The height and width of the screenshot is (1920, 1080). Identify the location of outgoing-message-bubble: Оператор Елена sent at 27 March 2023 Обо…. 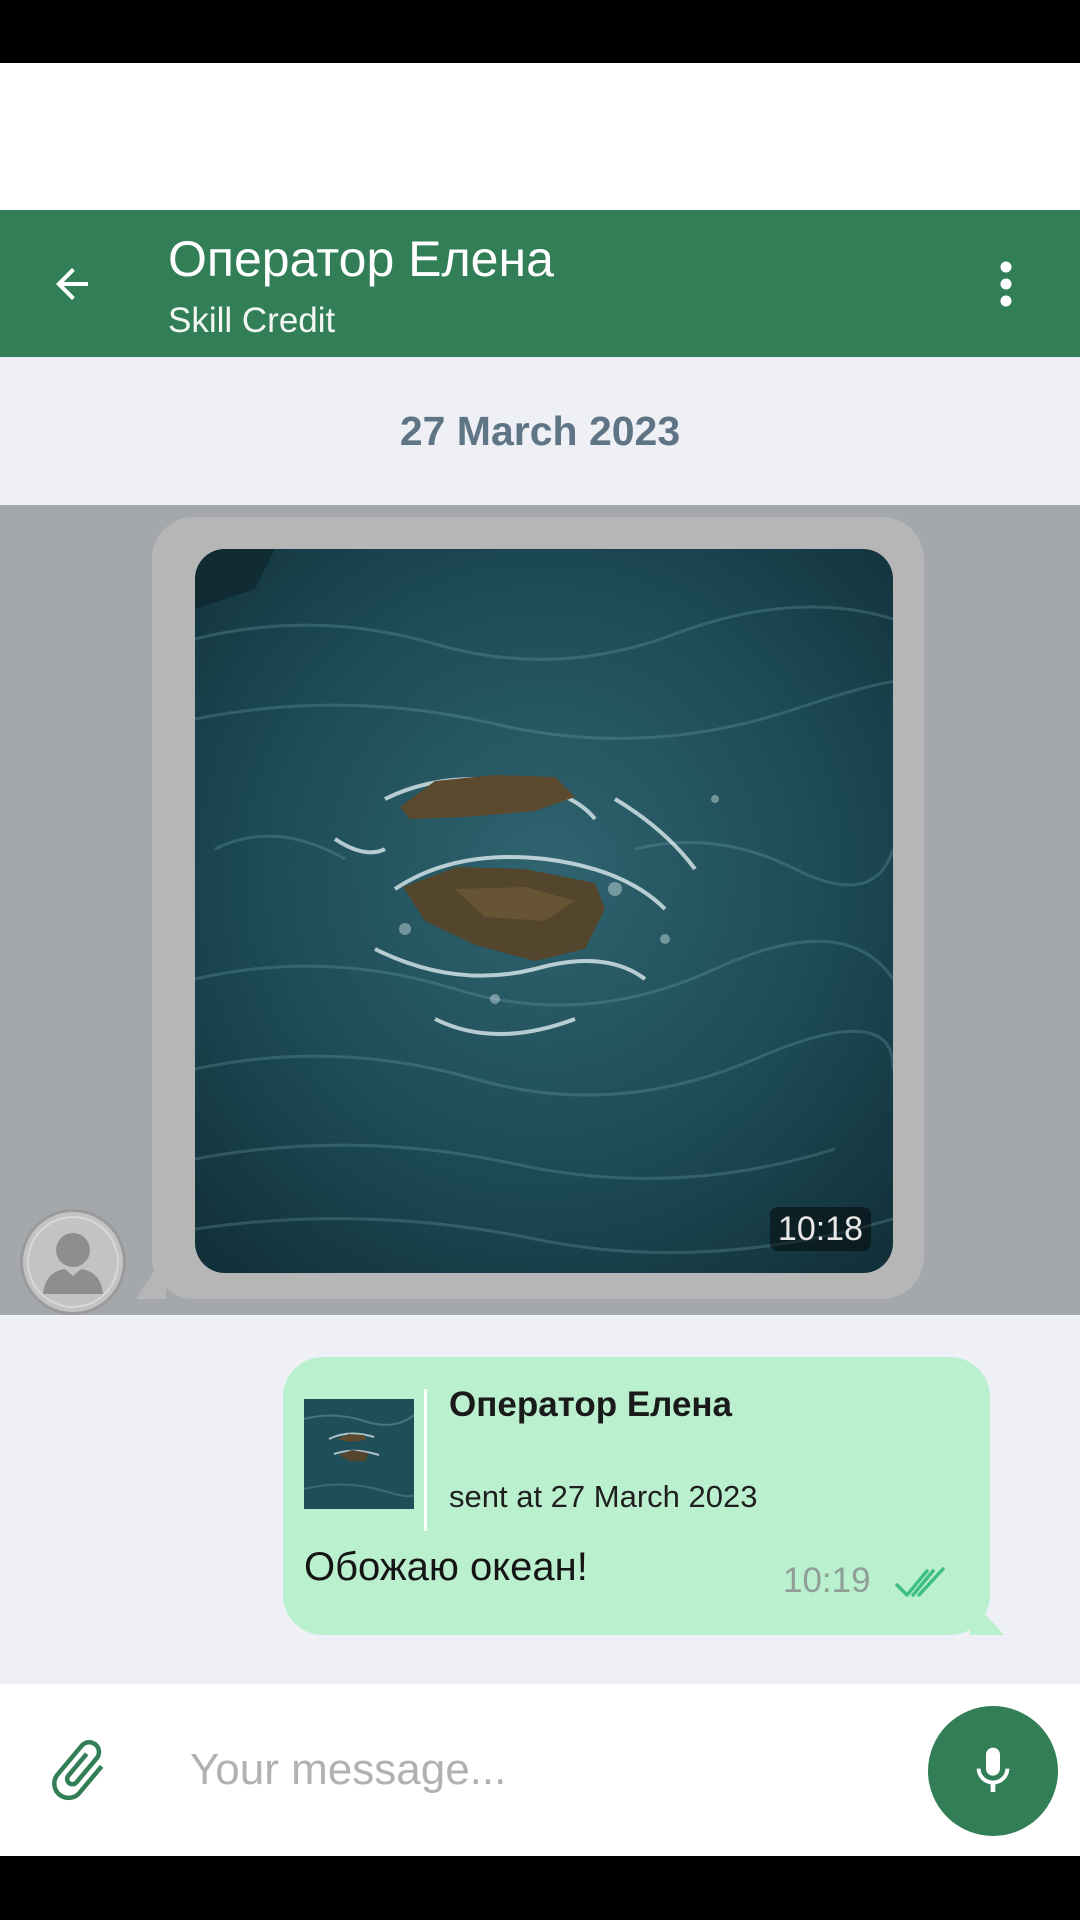
(636, 1496).